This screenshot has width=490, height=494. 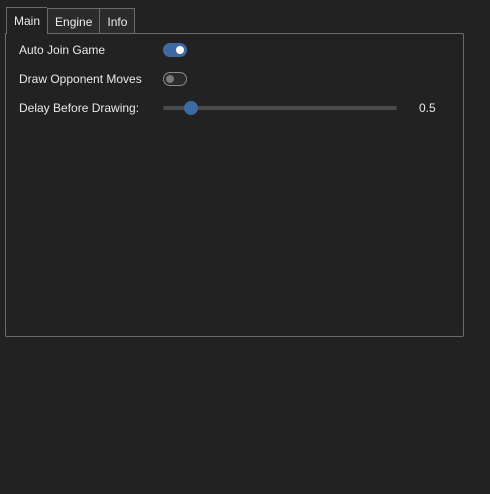 I want to click on delay-slider, so click(x=280, y=108).